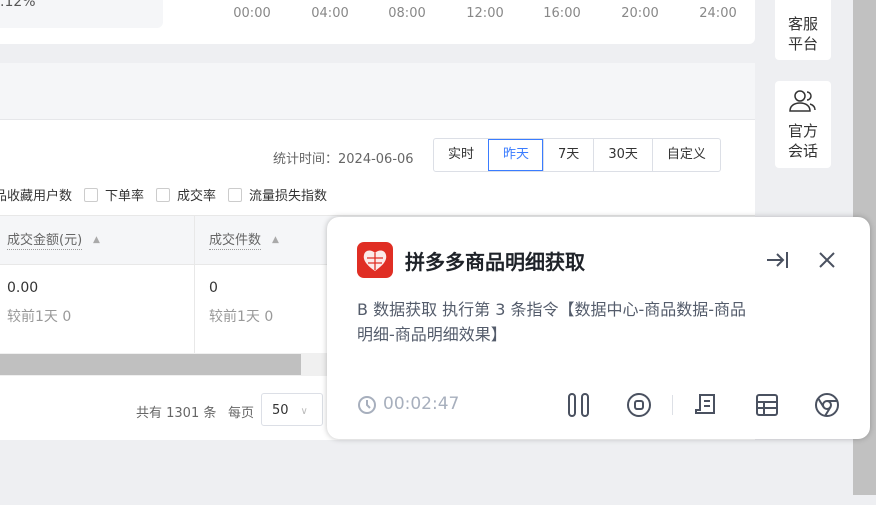 This screenshot has height=505, width=876. Describe the element at coordinates (640, 13) in the screenshot. I see `x-tick: 20:00` at that location.